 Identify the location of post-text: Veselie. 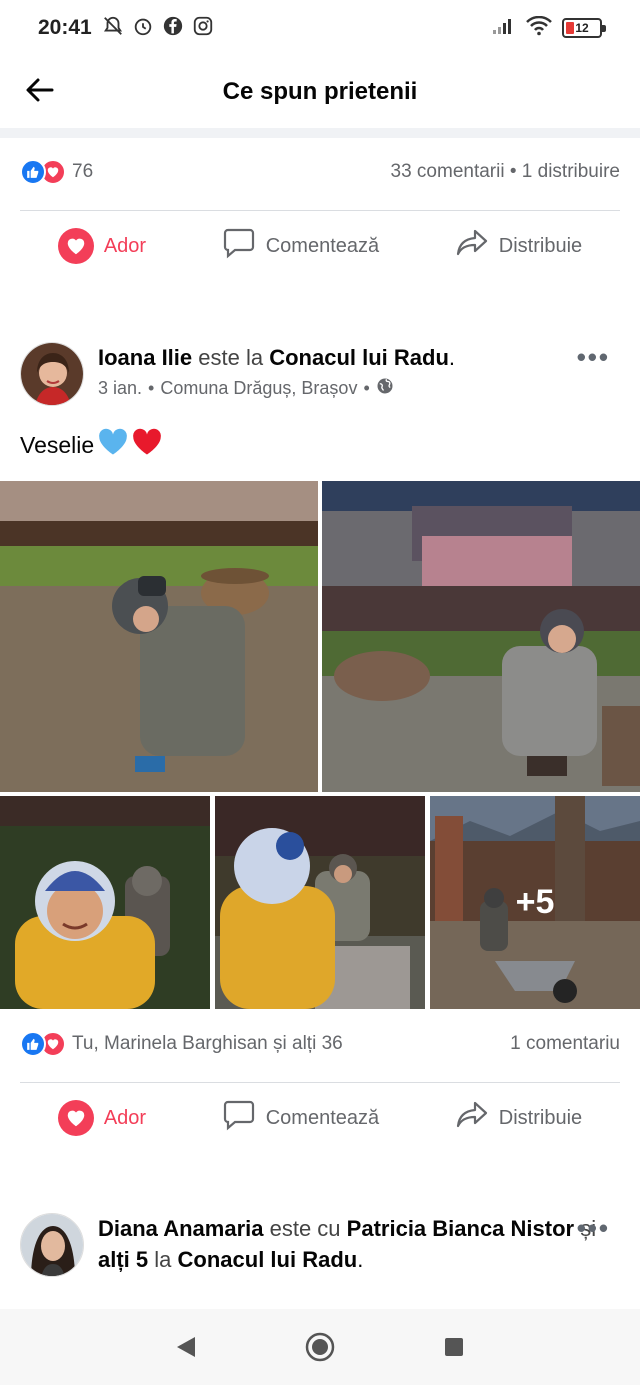
(91, 445).